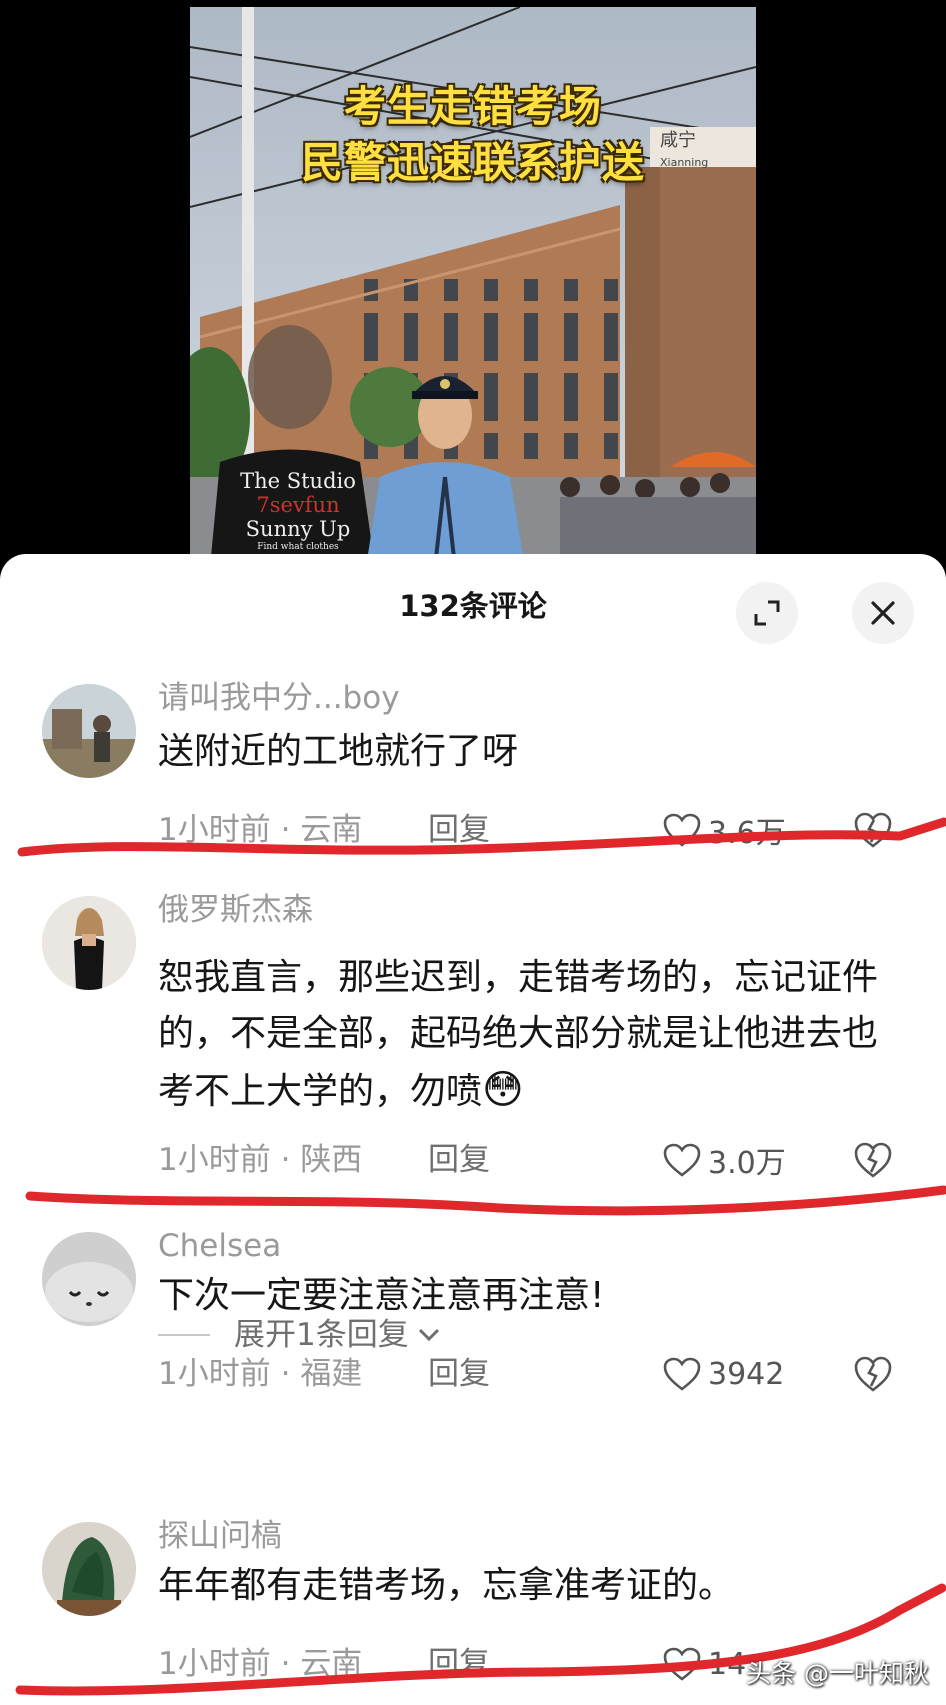 The width and height of the screenshot is (946, 1705). What do you see at coordinates (219, 1246) in the screenshot?
I see `username: Chelsea` at bounding box center [219, 1246].